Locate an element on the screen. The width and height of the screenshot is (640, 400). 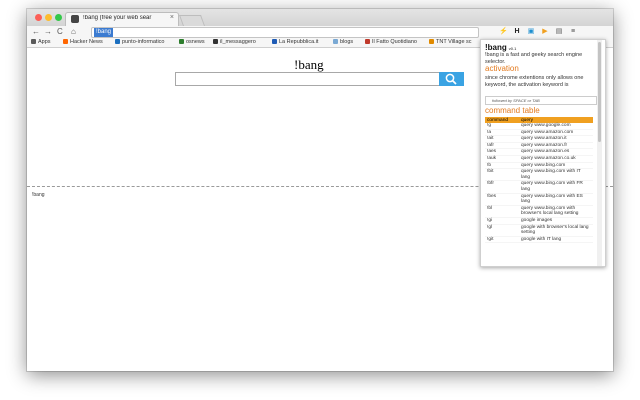
table-row: !b query www.bing.com is located at coordinates (539, 166).